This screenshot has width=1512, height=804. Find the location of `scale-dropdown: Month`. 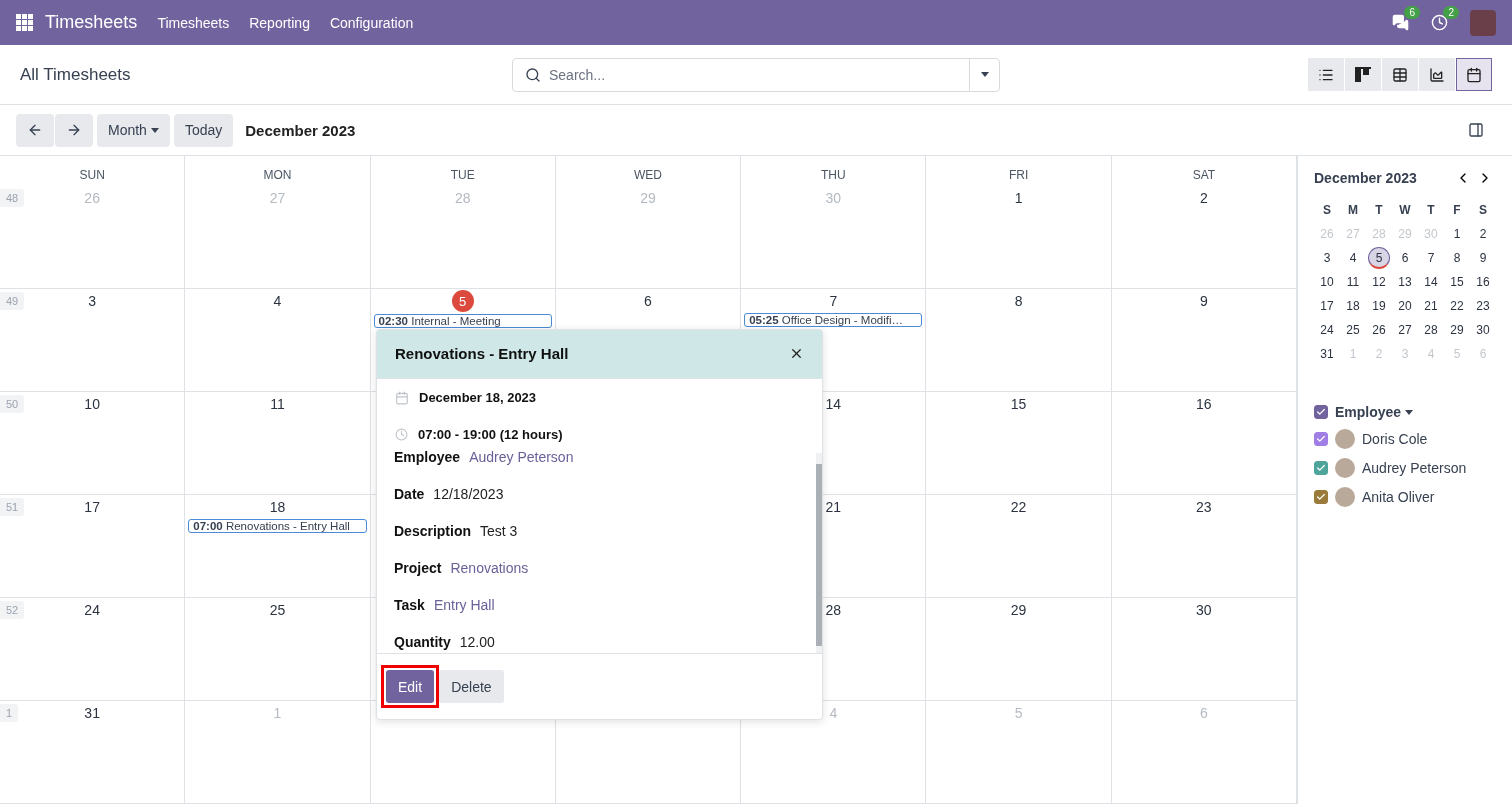

scale-dropdown: Month is located at coordinates (133, 130).